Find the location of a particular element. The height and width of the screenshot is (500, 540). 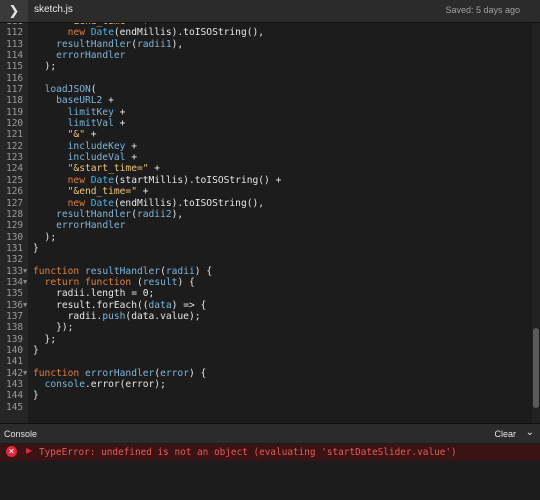

code-token: radii. is located at coordinates (68, 316).